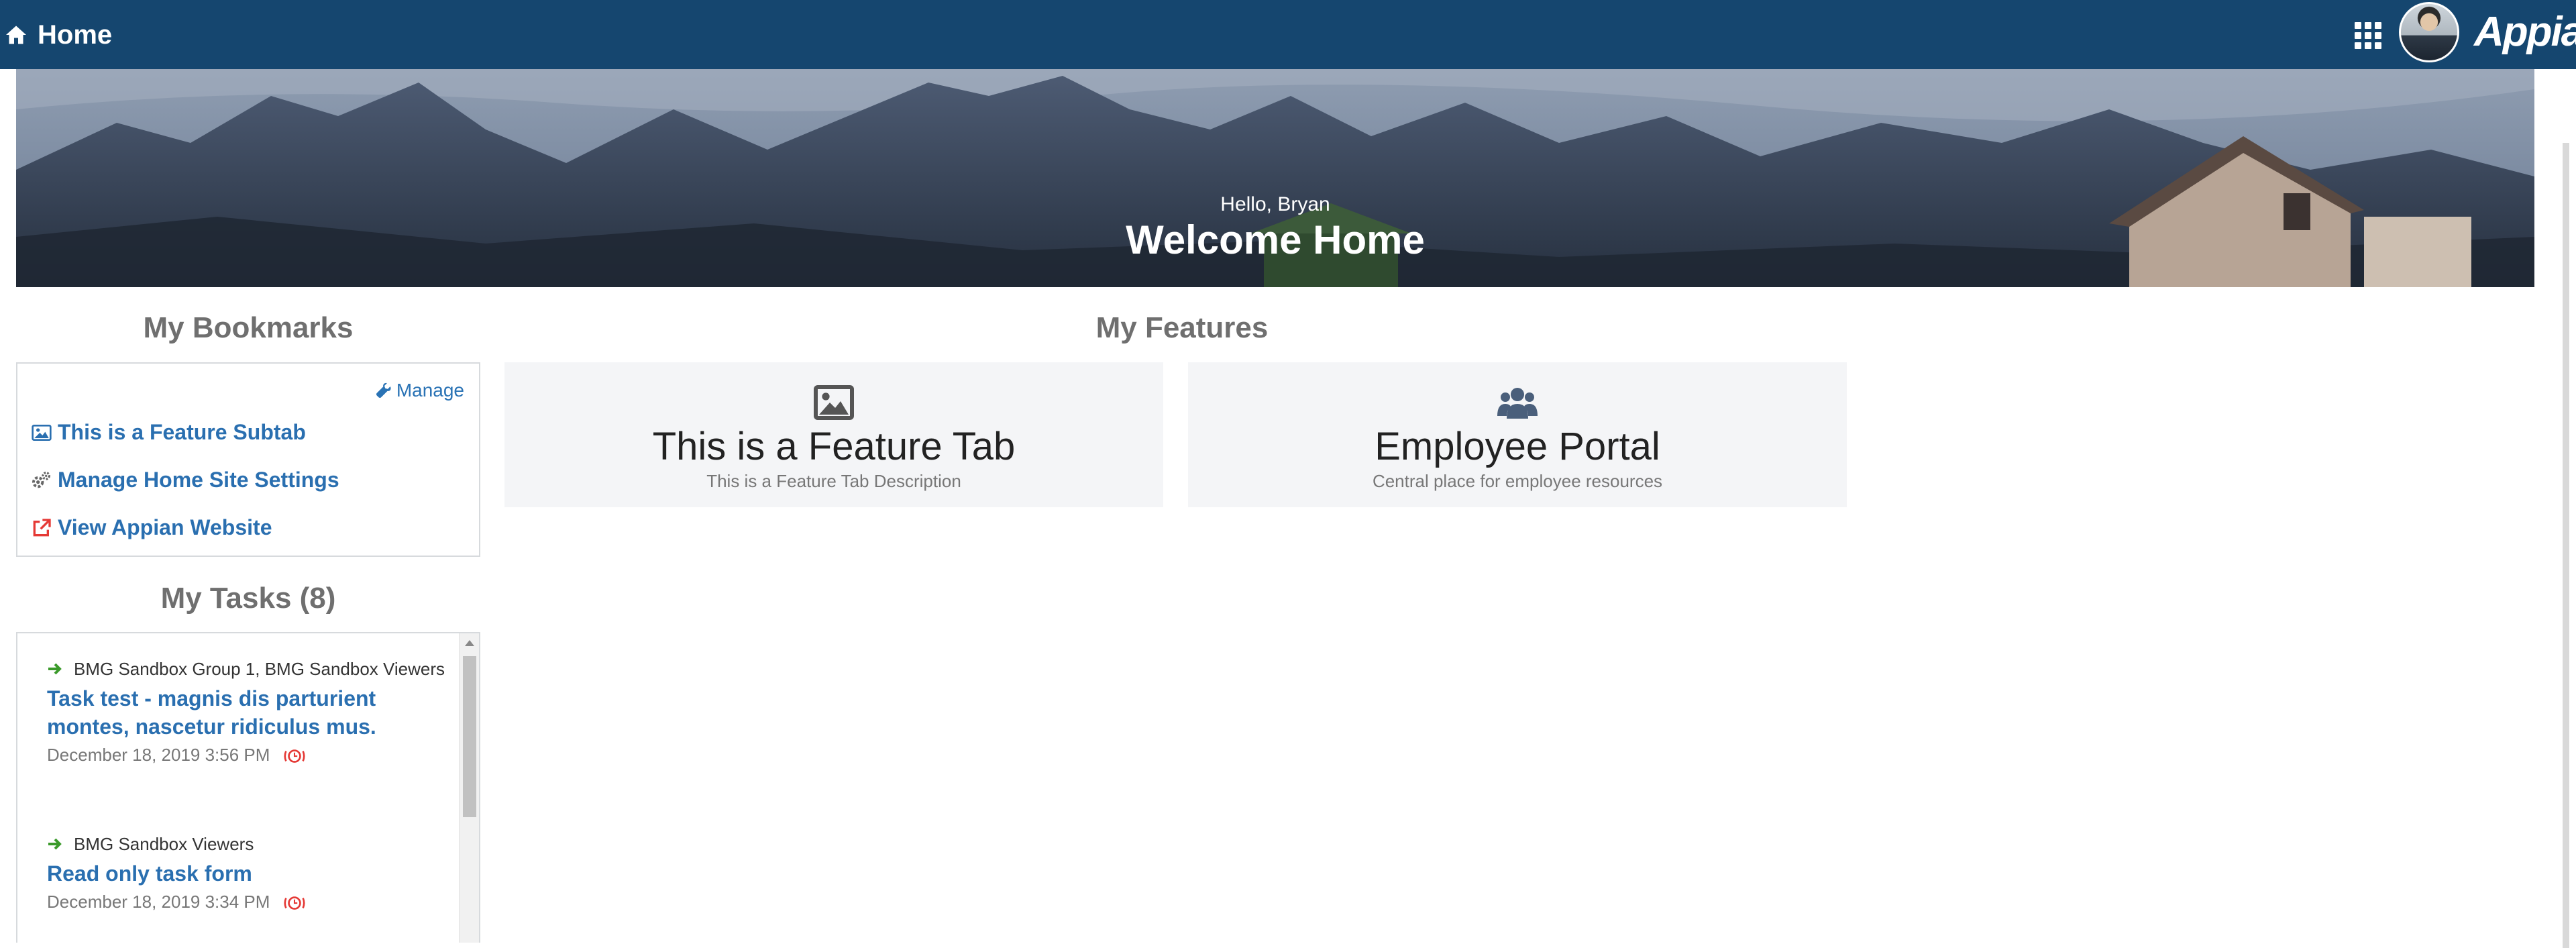  I want to click on task-date: December 18, 2019 3:56 PM, so click(248, 755).